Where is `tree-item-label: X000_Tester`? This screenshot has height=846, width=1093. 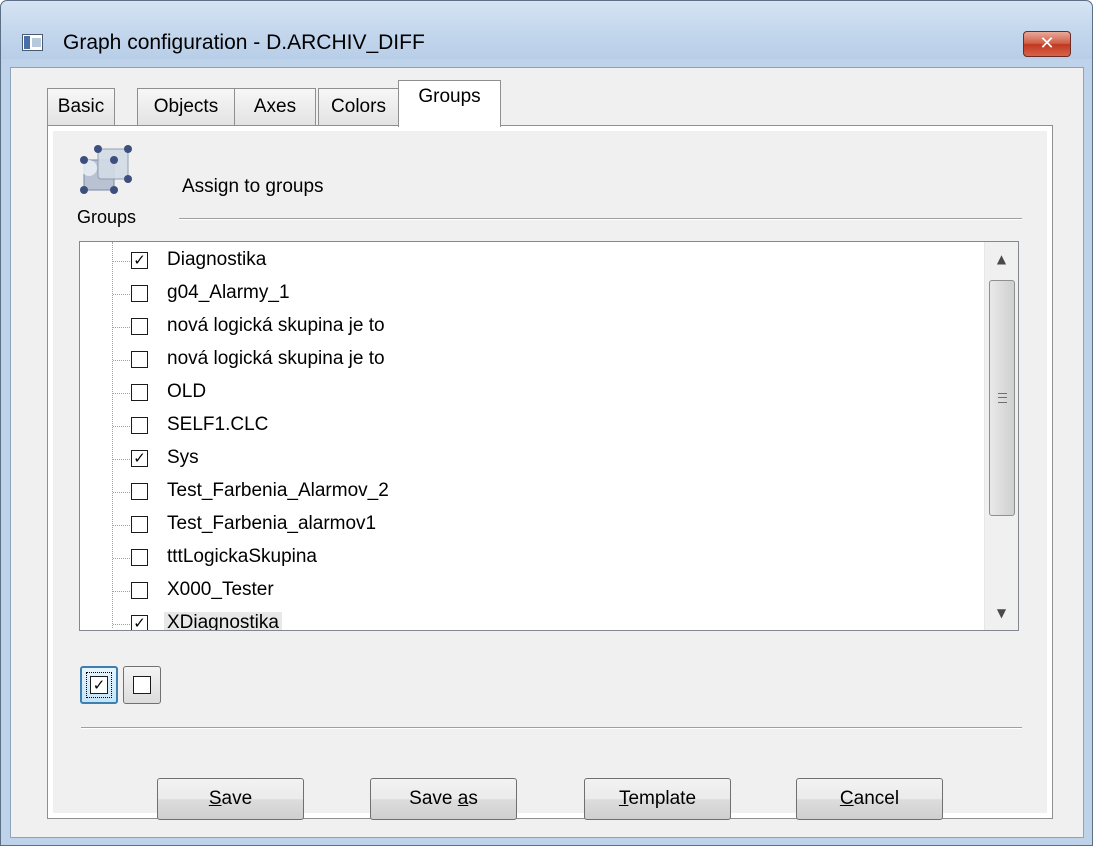 tree-item-label: X000_Tester is located at coordinates (220, 589).